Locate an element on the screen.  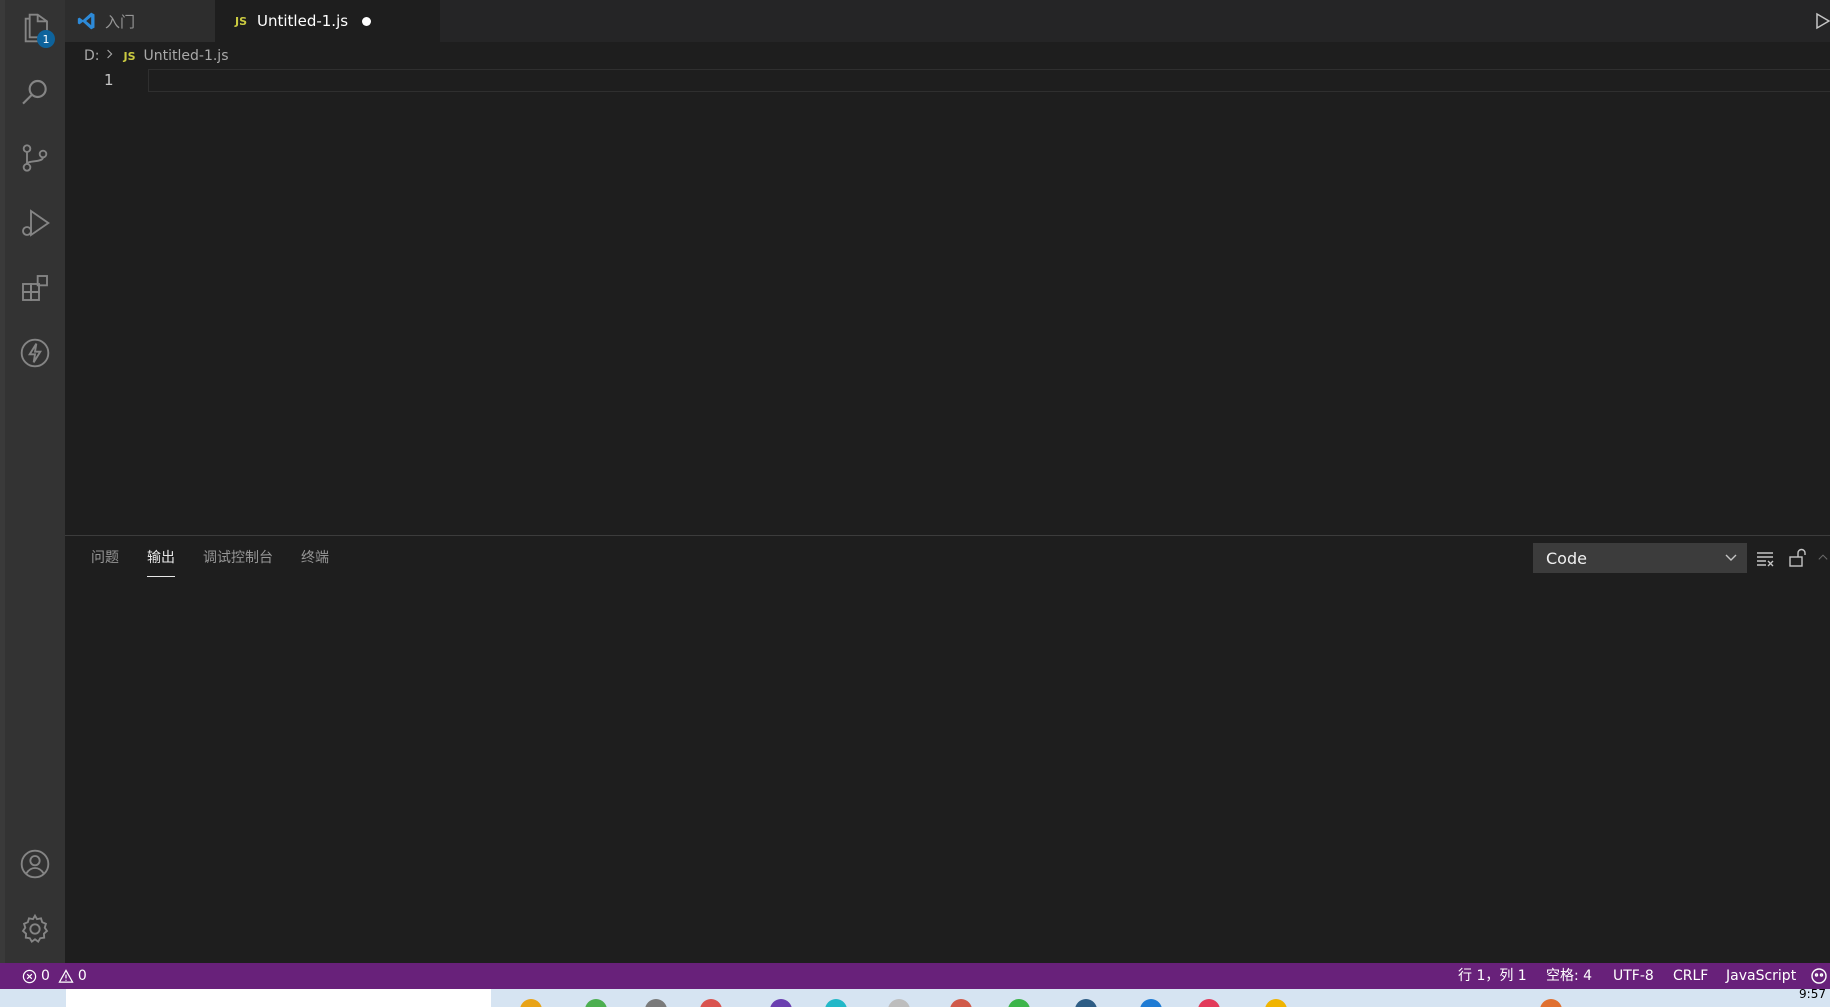
cursor-position: 行 1，列 1 is located at coordinates (1492, 976).